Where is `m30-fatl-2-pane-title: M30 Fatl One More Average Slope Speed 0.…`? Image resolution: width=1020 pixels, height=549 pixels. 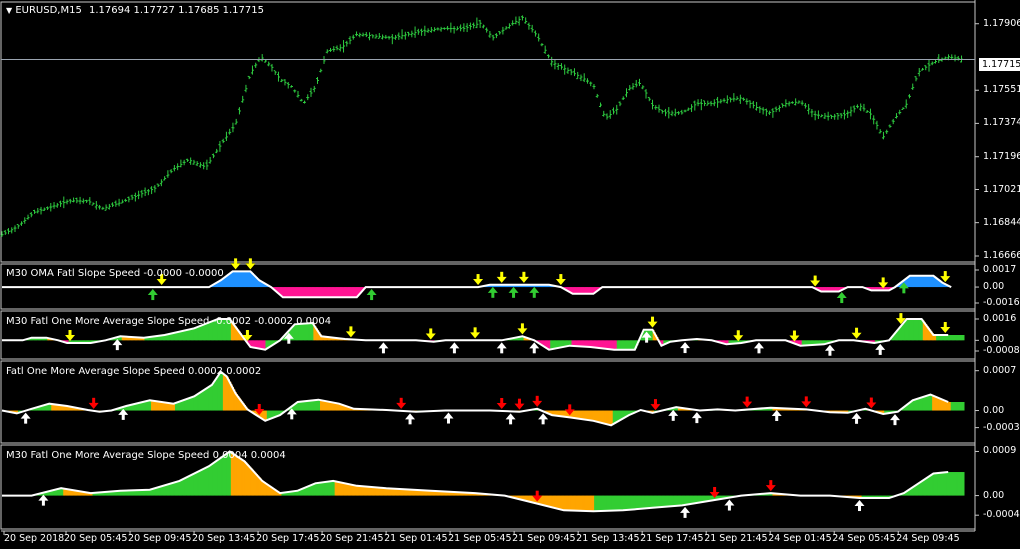 m30-fatl-2-pane-title: M30 Fatl One More Average Slope Speed 0.… is located at coordinates (146, 455).